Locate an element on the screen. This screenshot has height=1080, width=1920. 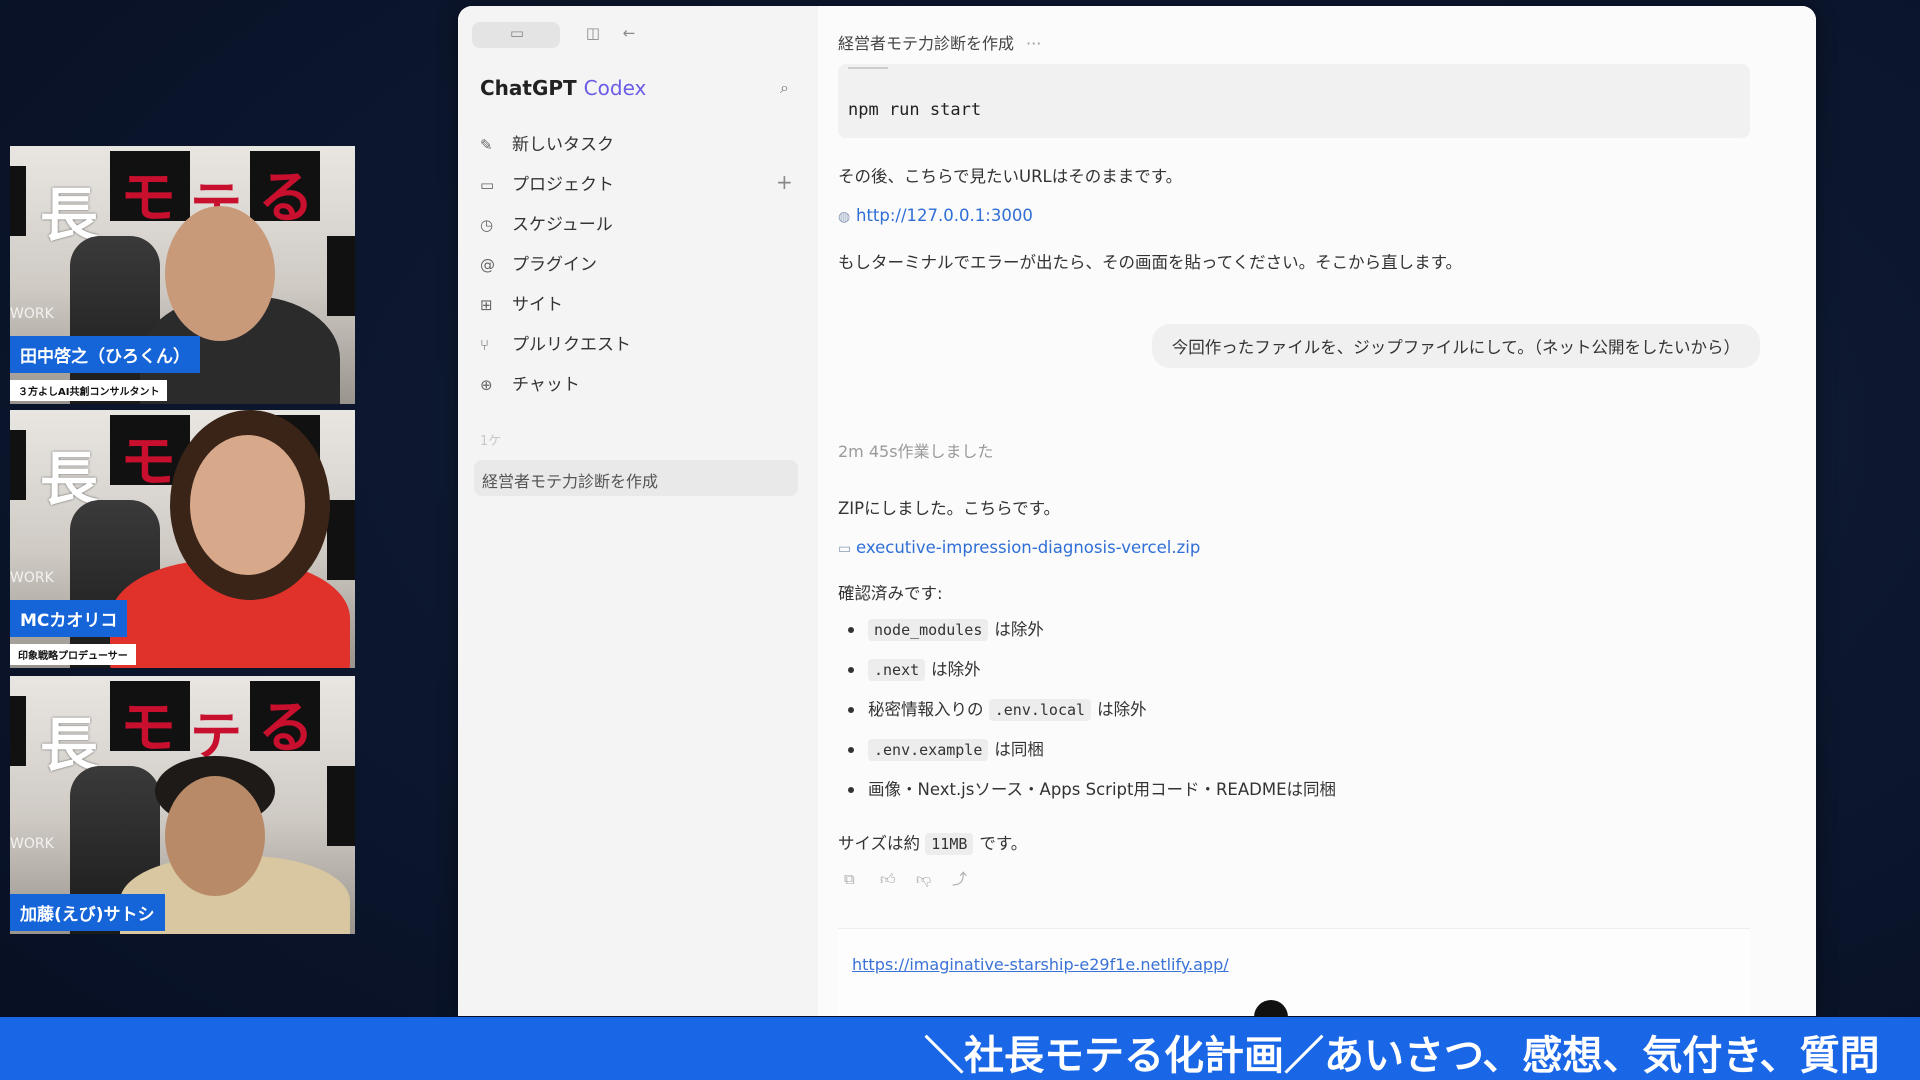
assistant-text: もしターミナルでエラーが出たら、その画面を貼ってください。そこから直します。 is located at coordinates (1150, 262).